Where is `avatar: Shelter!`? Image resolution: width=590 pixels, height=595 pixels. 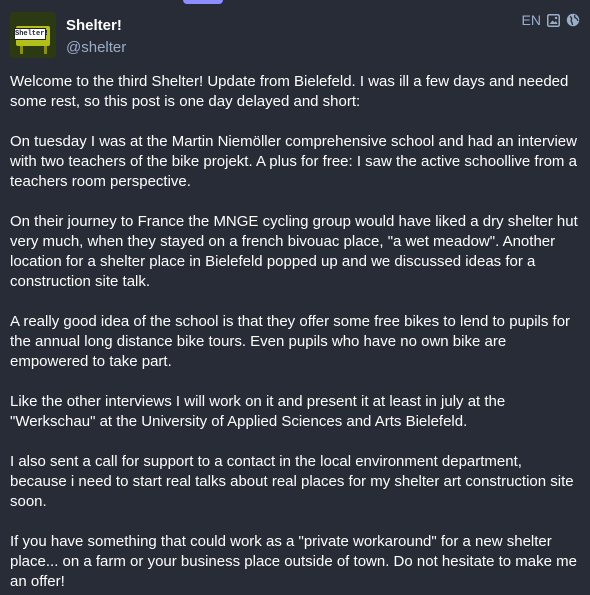 avatar: Shelter! is located at coordinates (33, 35).